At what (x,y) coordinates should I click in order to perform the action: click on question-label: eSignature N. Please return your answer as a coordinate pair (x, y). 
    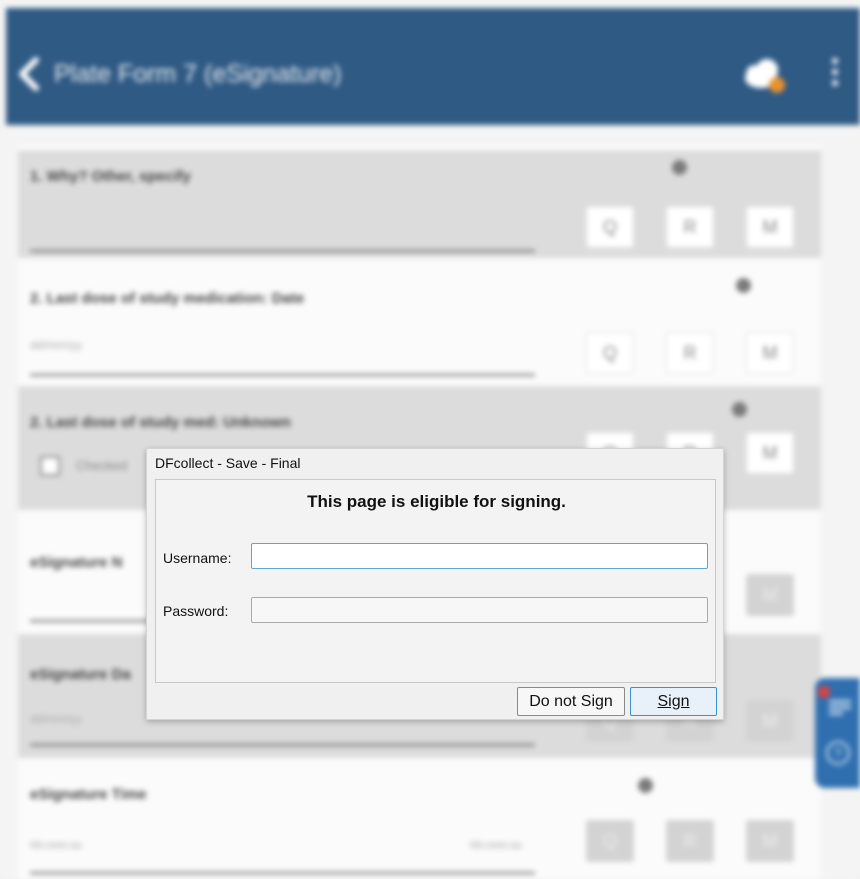
    Looking at the image, I should click on (76, 562).